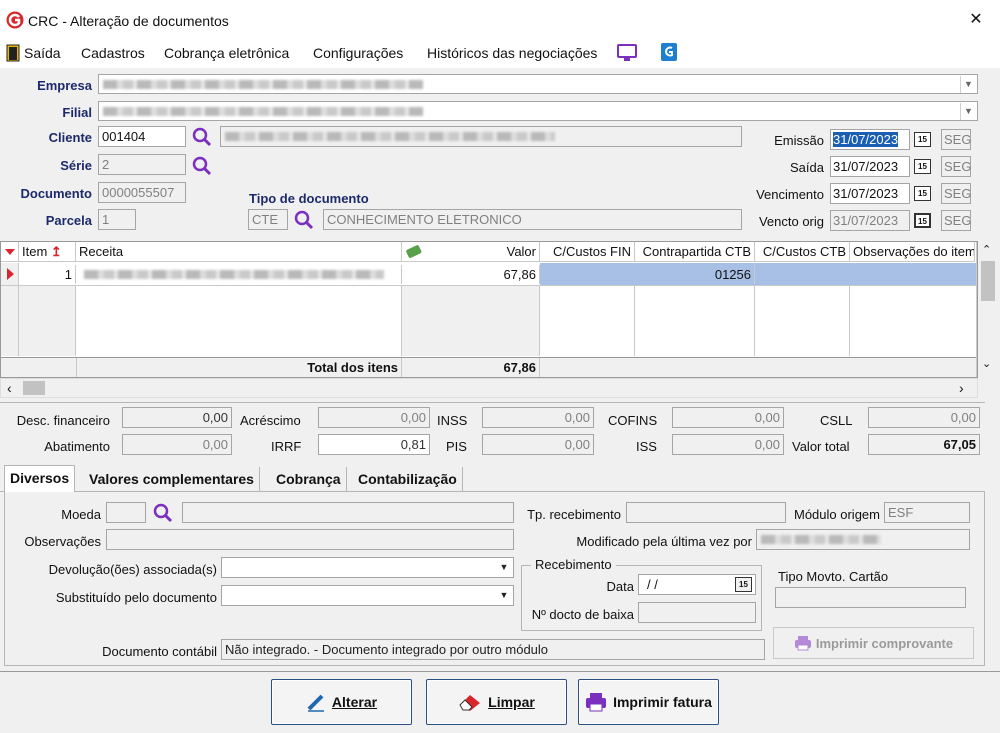 This screenshot has width=1000, height=733. What do you see at coordinates (128, 21) in the screenshot?
I see `window-title: CRC - Alteração de documentos` at bounding box center [128, 21].